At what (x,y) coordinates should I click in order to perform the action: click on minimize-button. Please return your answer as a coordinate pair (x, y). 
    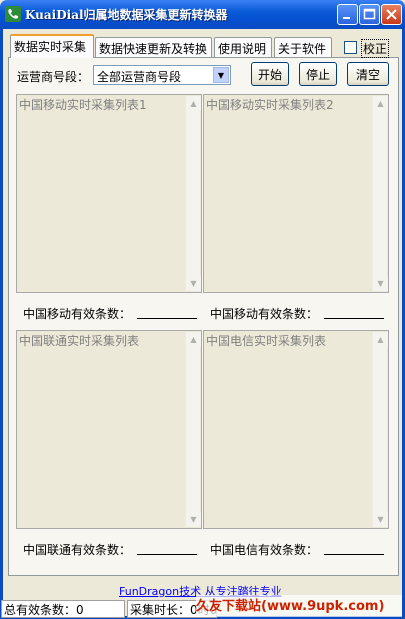
    Looking at the image, I should click on (347, 14).